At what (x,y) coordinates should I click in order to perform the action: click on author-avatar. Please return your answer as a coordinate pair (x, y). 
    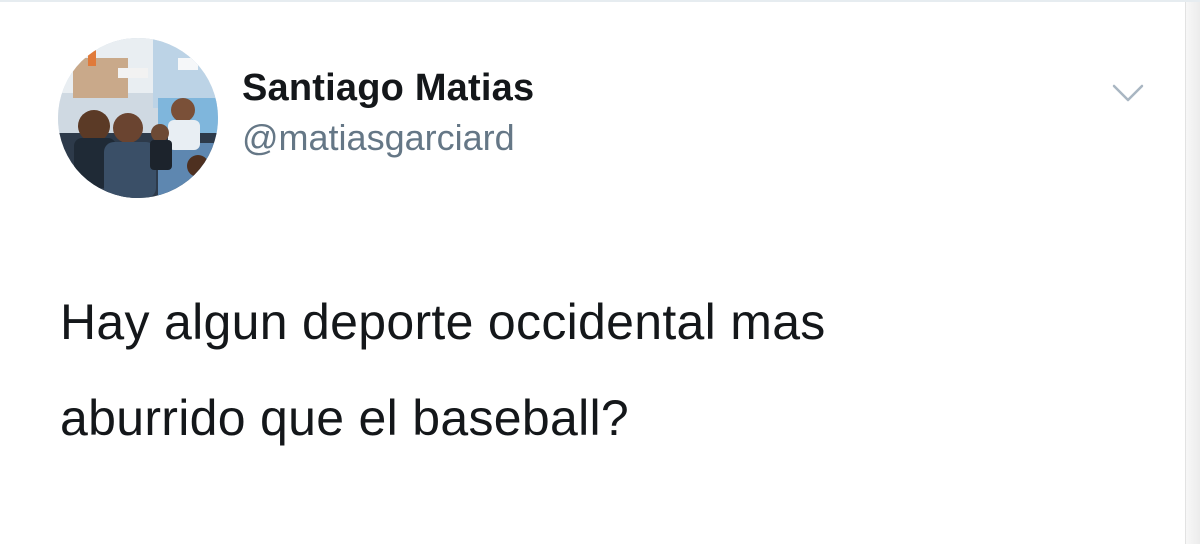
    Looking at the image, I should click on (138, 118).